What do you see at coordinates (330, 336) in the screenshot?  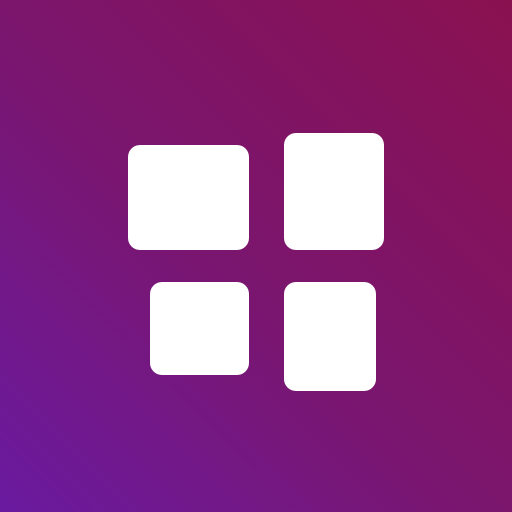 I see `grid-tile-bottom-right` at bounding box center [330, 336].